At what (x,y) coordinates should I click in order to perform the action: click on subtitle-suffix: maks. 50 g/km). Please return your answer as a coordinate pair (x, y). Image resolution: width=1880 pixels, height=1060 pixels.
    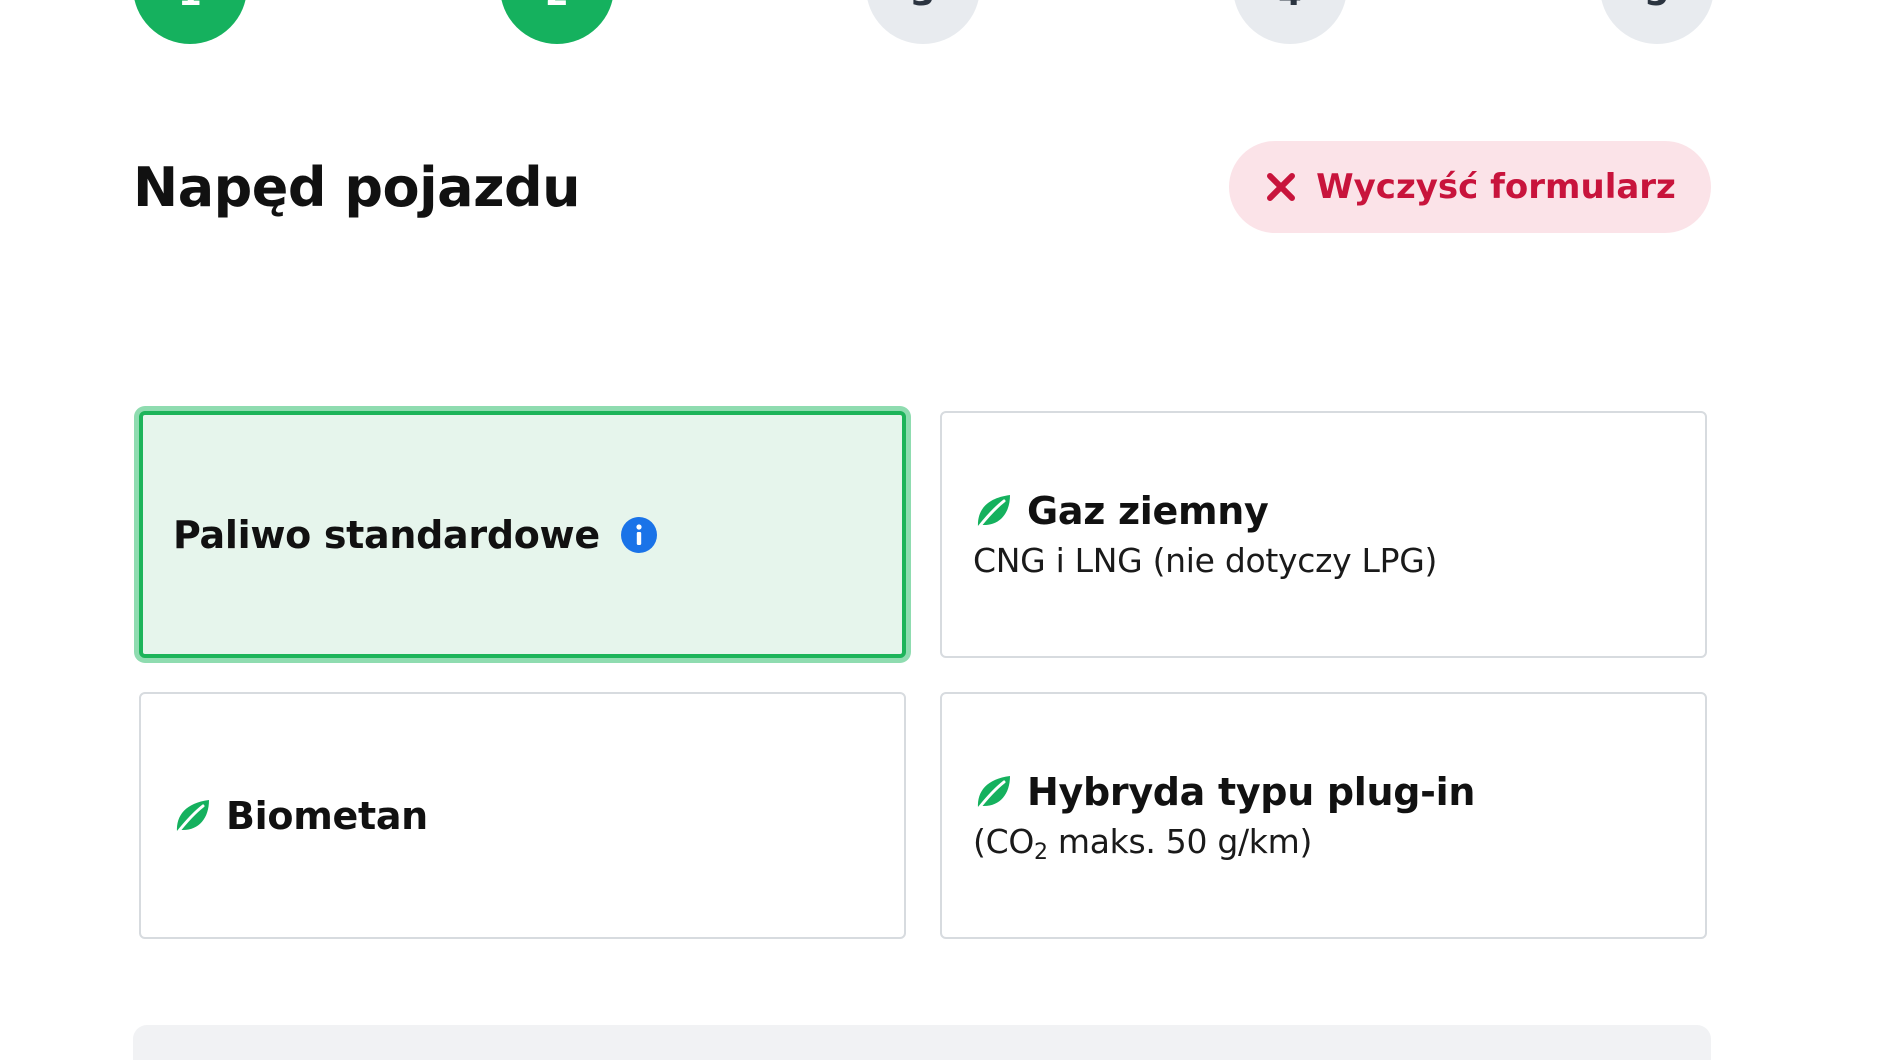
    Looking at the image, I should click on (1180, 841).